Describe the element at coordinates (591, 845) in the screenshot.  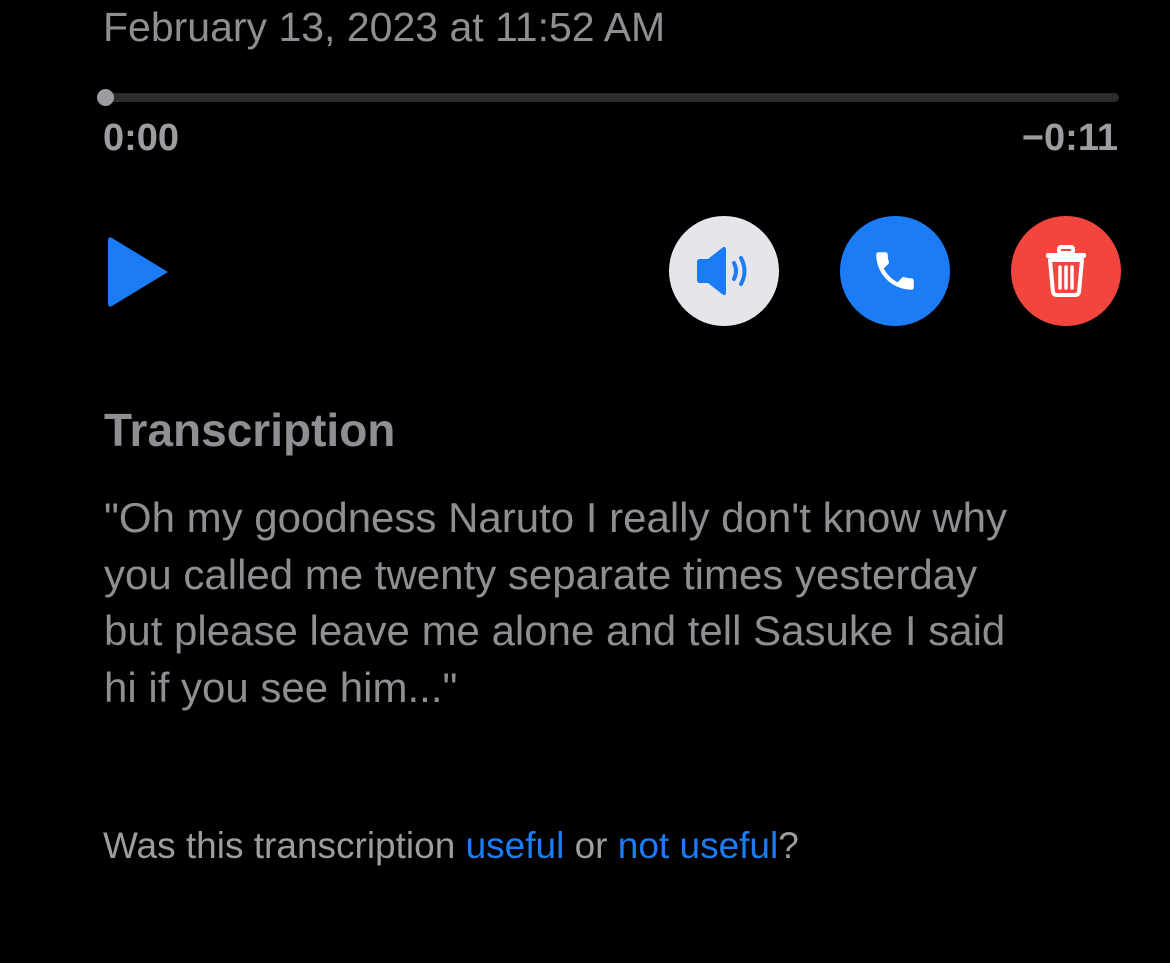
I see `feedback-or: or` at that location.